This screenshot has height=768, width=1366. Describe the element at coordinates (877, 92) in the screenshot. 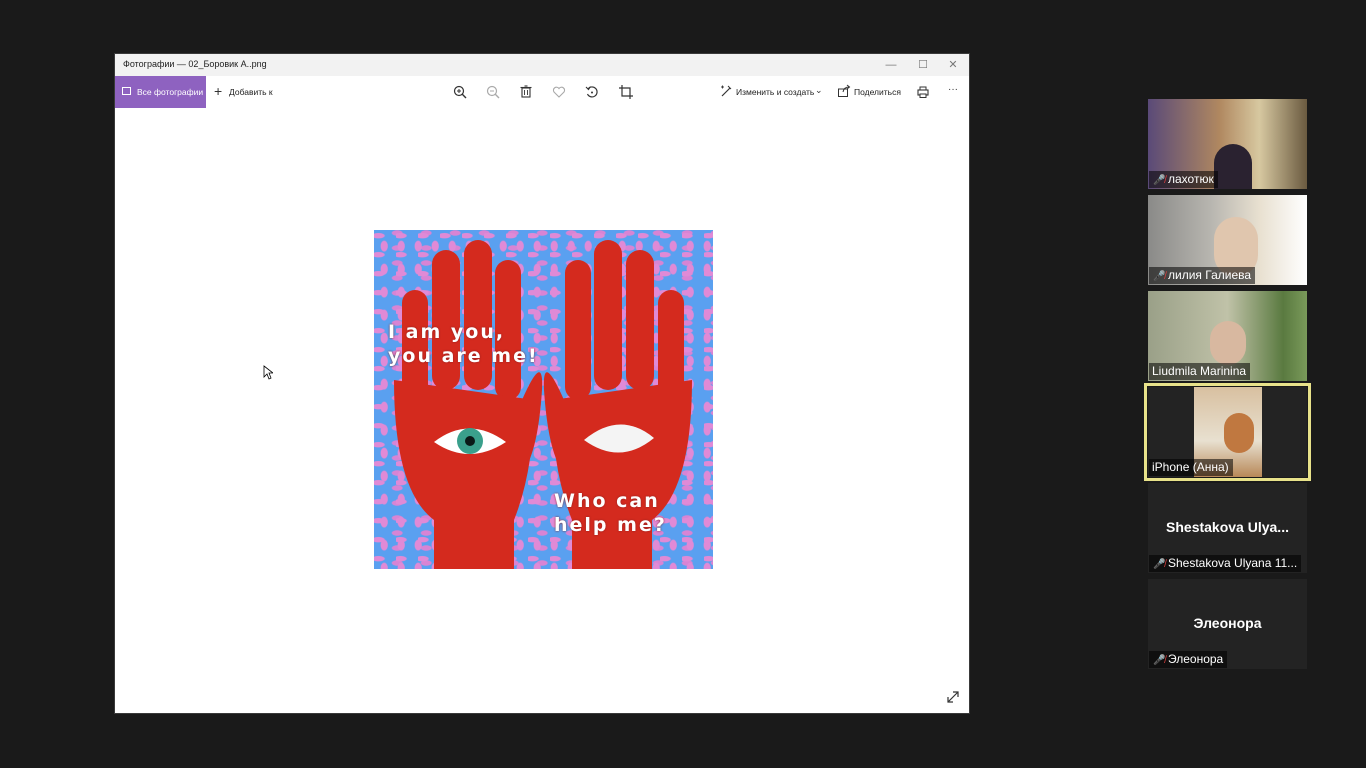

I see `share-label: Поделиться` at that location.